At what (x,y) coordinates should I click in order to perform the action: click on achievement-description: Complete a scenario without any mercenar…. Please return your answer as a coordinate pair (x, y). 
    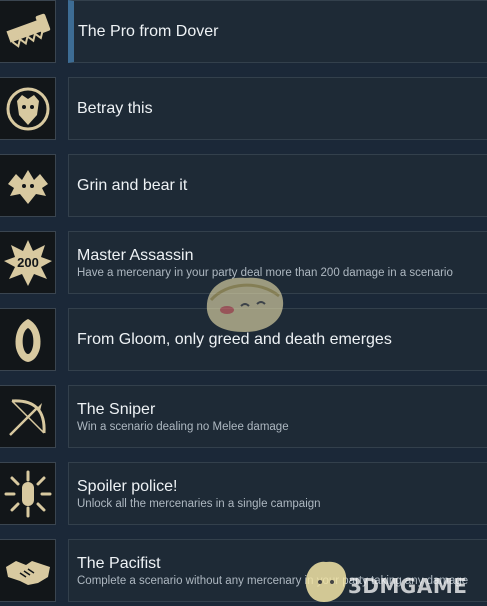
    Looking at the image, I should click on (273, 580).